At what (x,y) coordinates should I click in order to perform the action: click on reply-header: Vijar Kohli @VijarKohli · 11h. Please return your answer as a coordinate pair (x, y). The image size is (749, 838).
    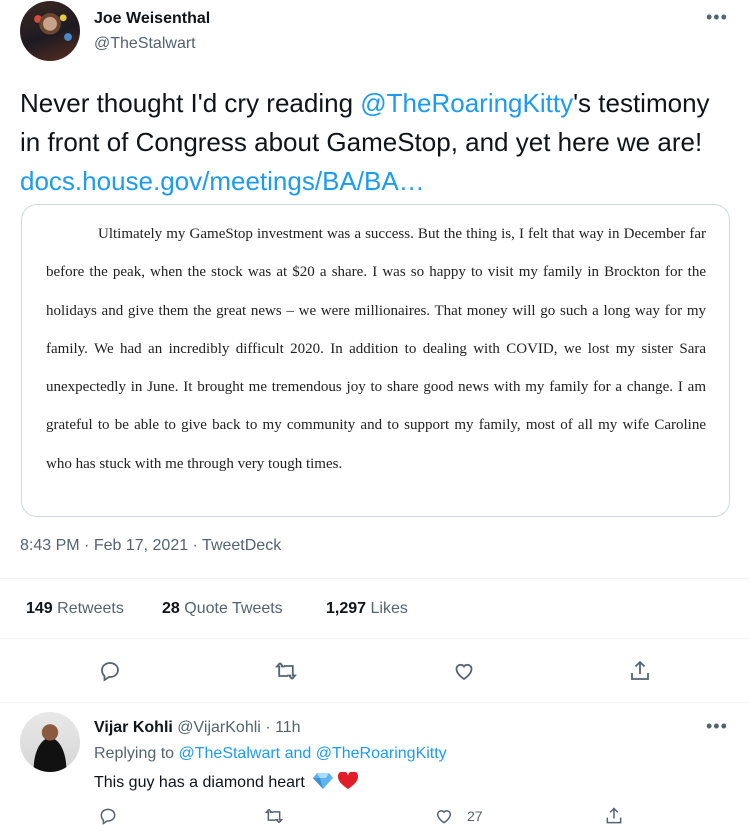
    Looking at the image, I should click on (197, 728).